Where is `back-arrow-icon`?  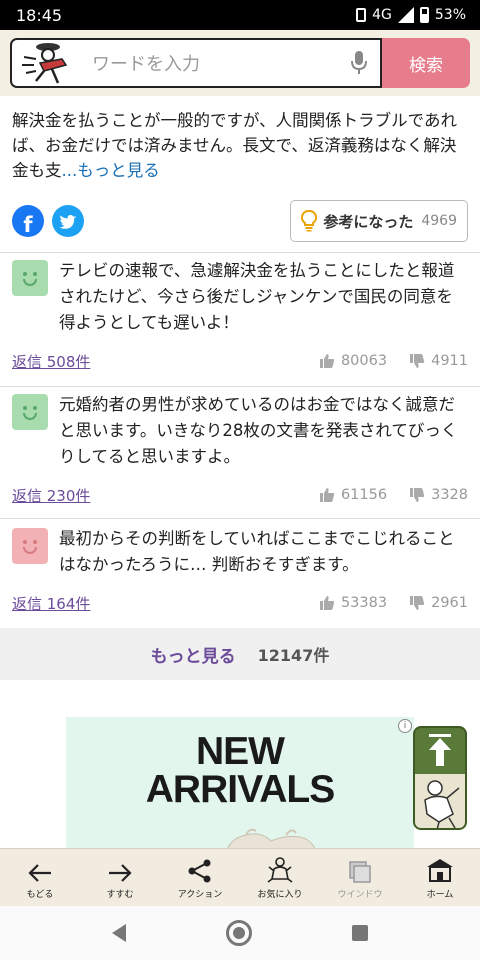
back-arrow-icon is located at coordinates (39, 873).